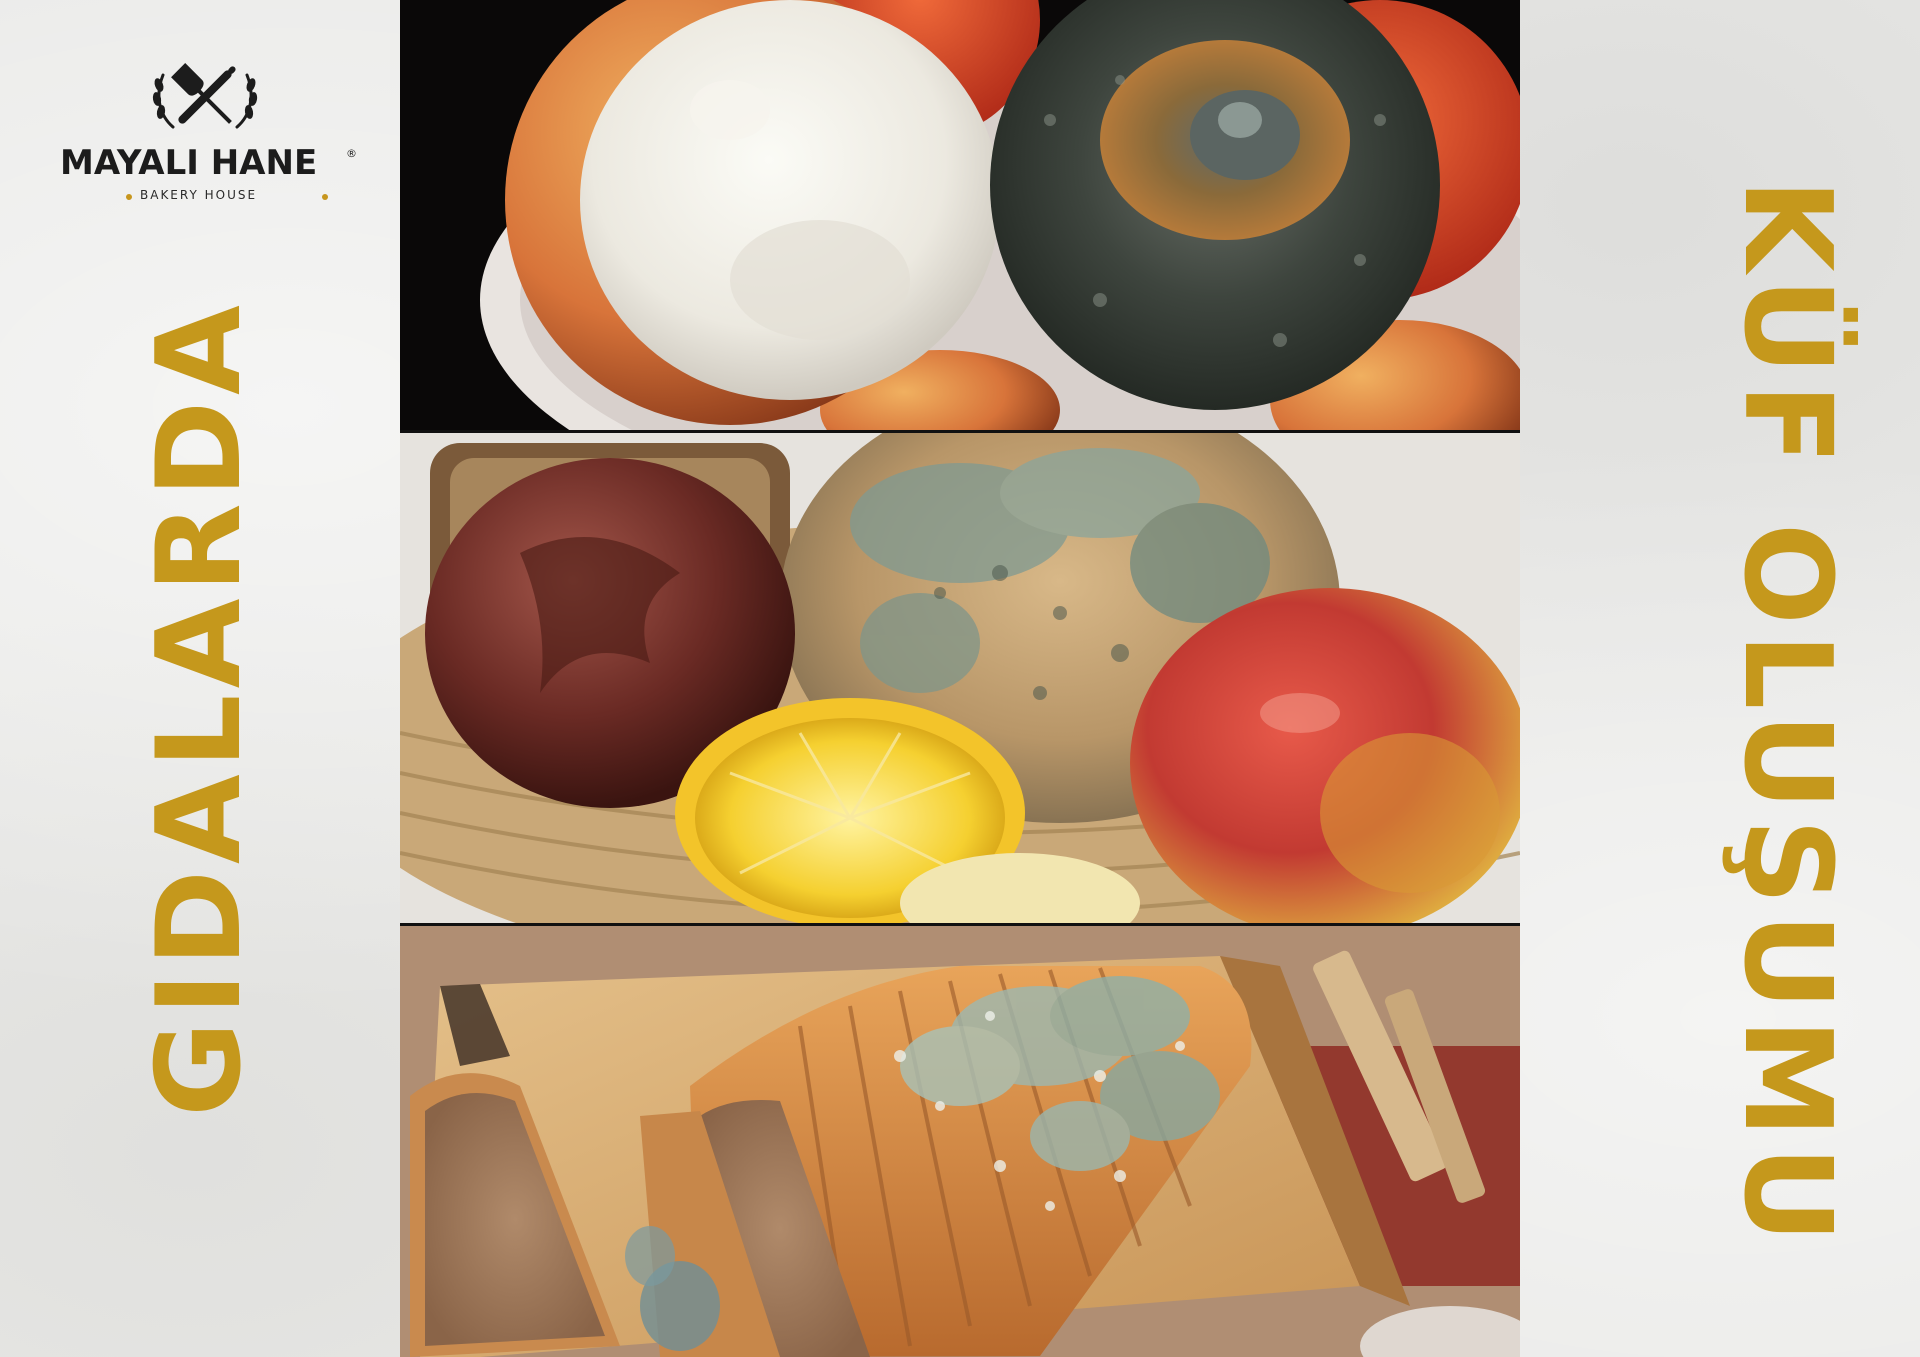 This screenshot has height=1357, width=1920. I want to click on headline-right: KÜF OLUŞUMU, so click(1786, 715).